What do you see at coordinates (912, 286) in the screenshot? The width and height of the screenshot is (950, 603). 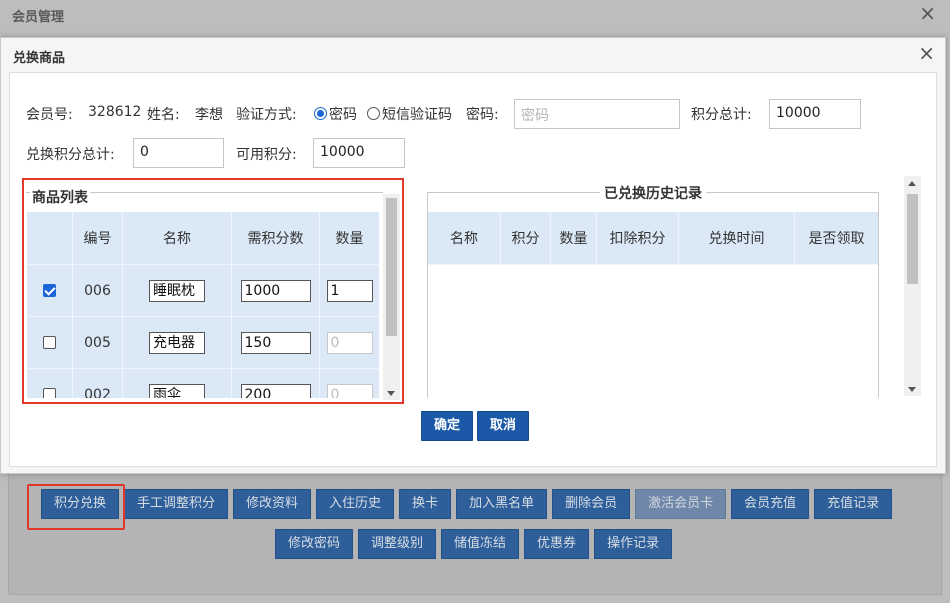 I see `history-scrollbar` at bounding box center [912, 286].